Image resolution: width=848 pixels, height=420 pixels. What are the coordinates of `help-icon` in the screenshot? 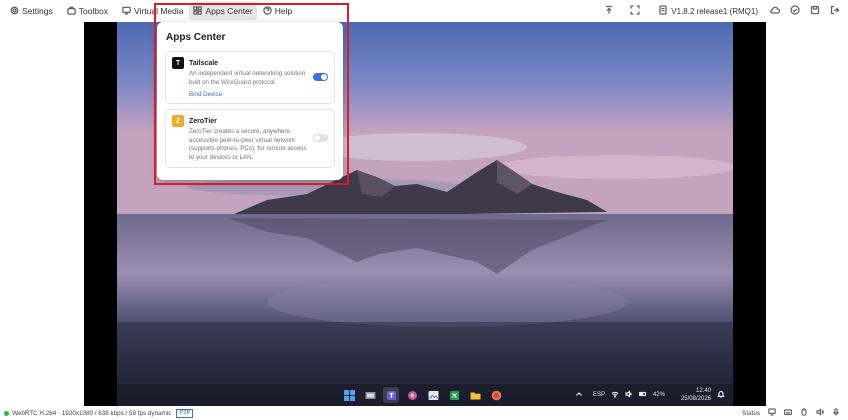 It's located at (267, 11).